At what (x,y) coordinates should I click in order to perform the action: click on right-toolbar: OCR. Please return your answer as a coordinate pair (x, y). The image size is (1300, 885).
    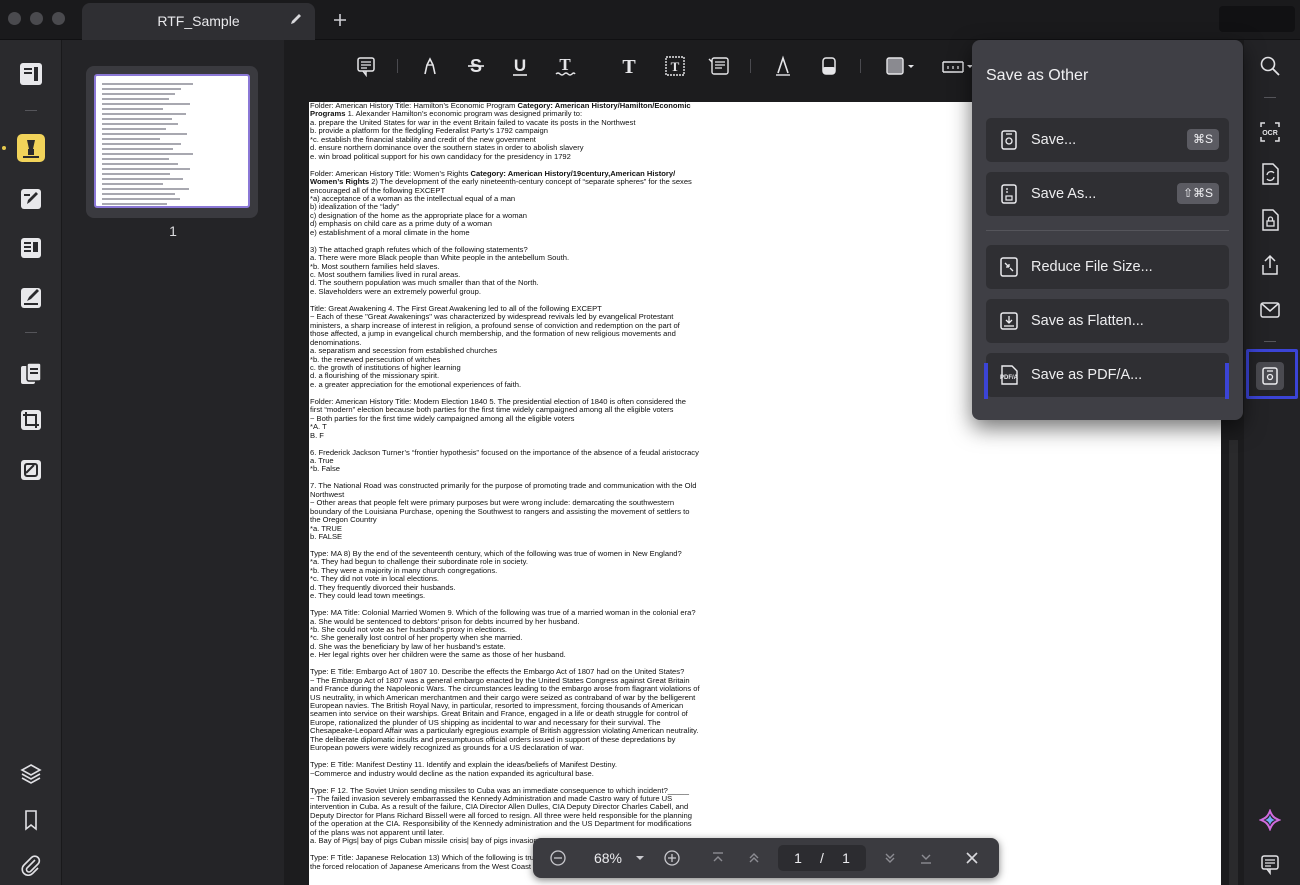
    Looking at the image, I should click on (1272, 462).